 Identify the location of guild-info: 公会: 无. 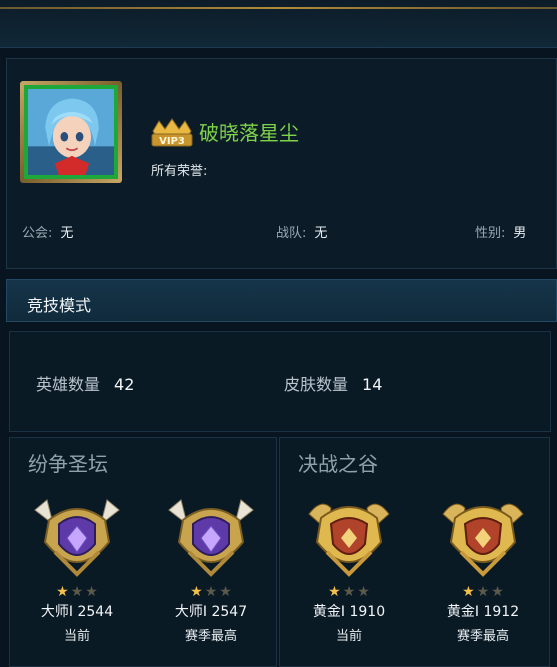
(47, 231).